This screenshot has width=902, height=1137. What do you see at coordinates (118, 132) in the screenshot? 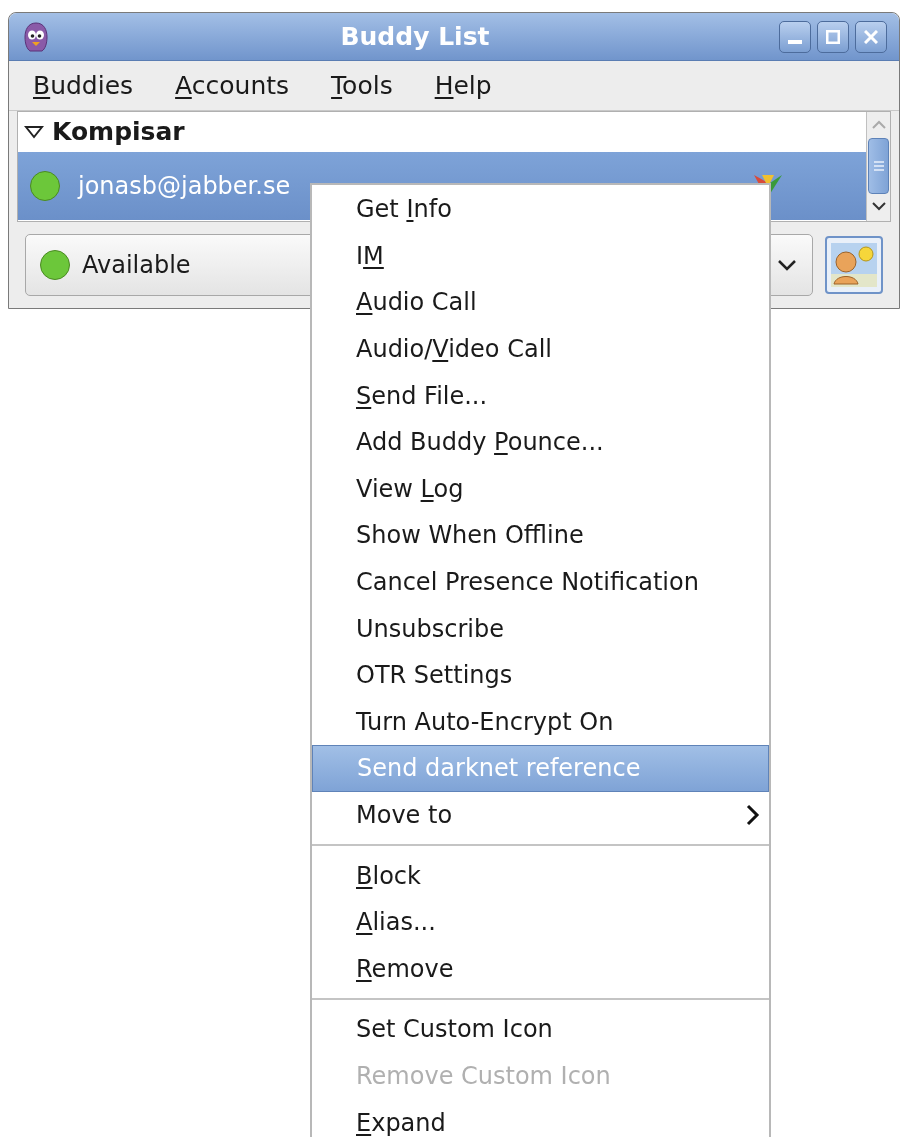
I see `group-name: Kompisar` at bounding box center [118, 132].